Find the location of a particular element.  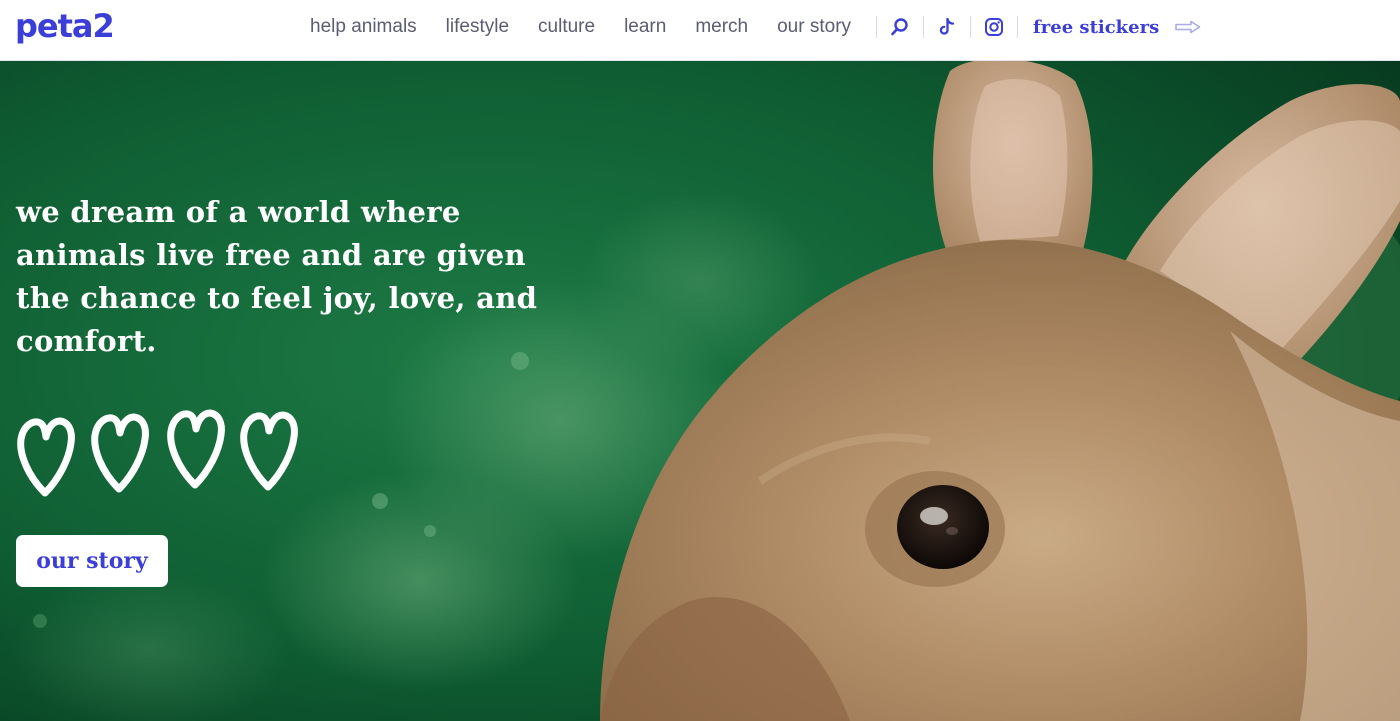

hearts-row is located at coordinates (157, 453).